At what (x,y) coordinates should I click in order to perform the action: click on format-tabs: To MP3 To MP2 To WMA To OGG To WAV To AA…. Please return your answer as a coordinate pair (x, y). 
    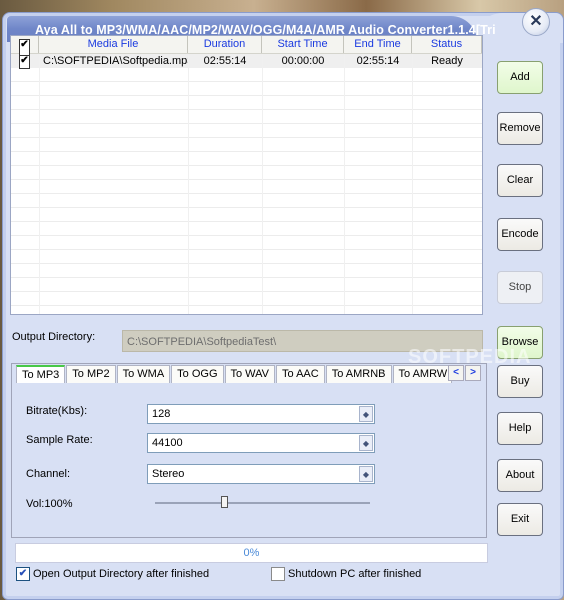
    Looking at the image, I should click on (234, 374).